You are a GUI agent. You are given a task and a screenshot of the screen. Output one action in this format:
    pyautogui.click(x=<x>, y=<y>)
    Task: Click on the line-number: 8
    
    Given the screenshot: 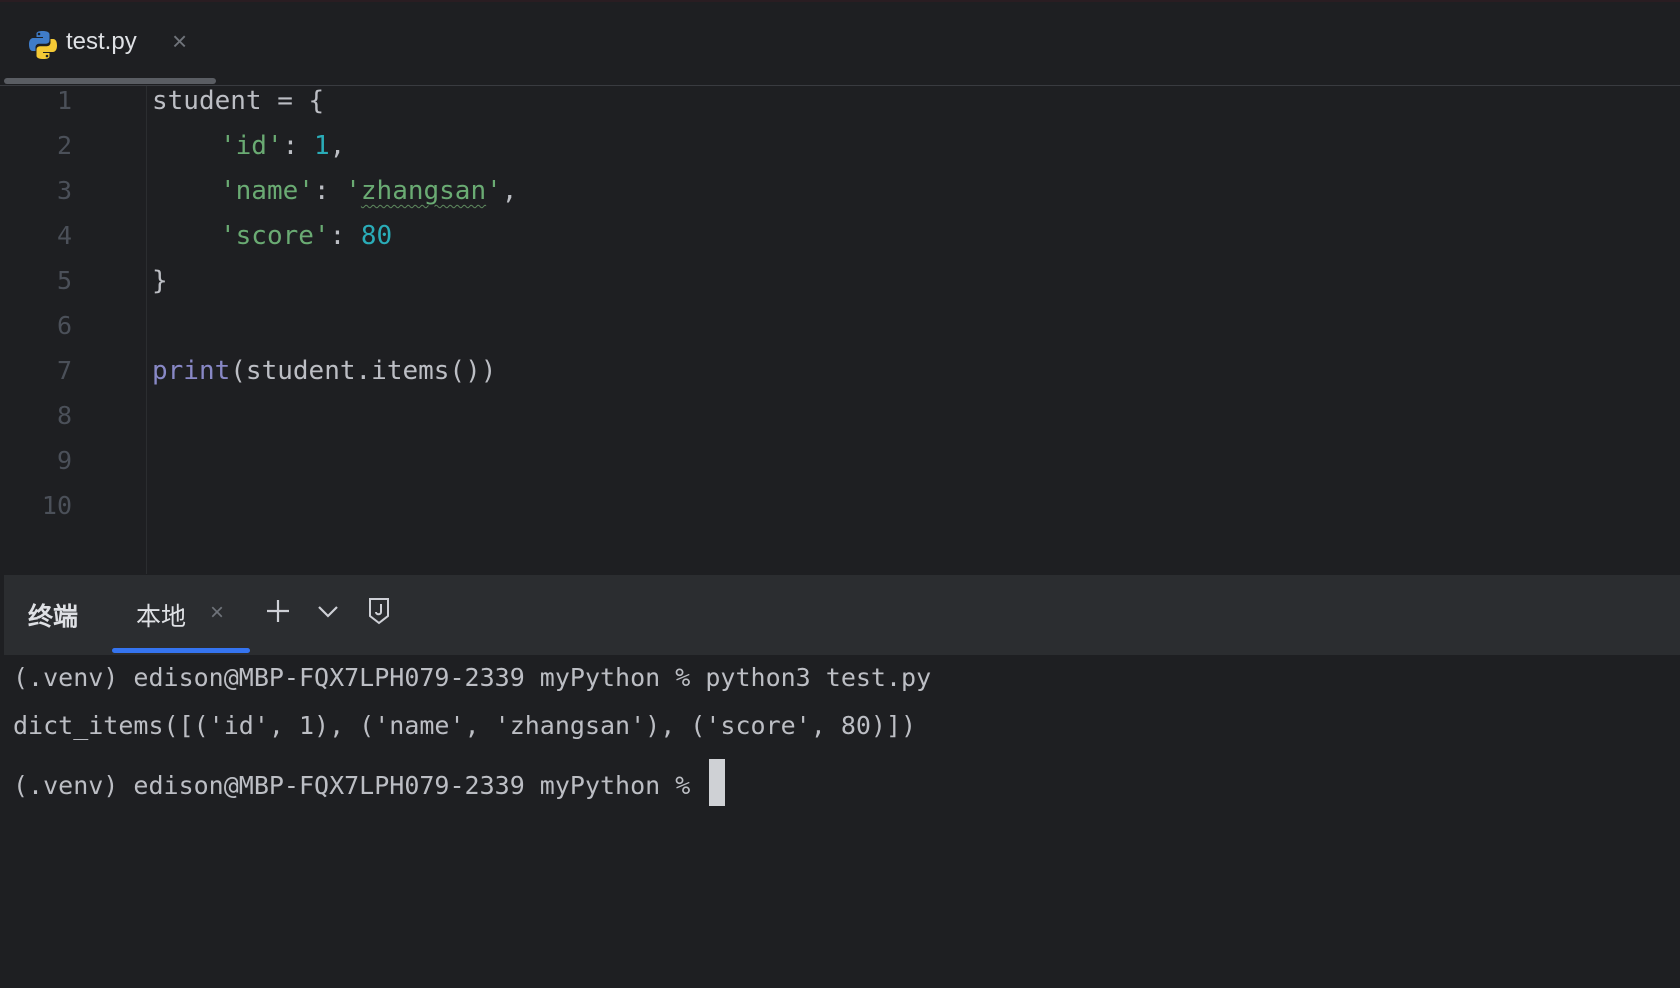 What is the action you would take?
    pyautogui.click(x=64, y=415)
    